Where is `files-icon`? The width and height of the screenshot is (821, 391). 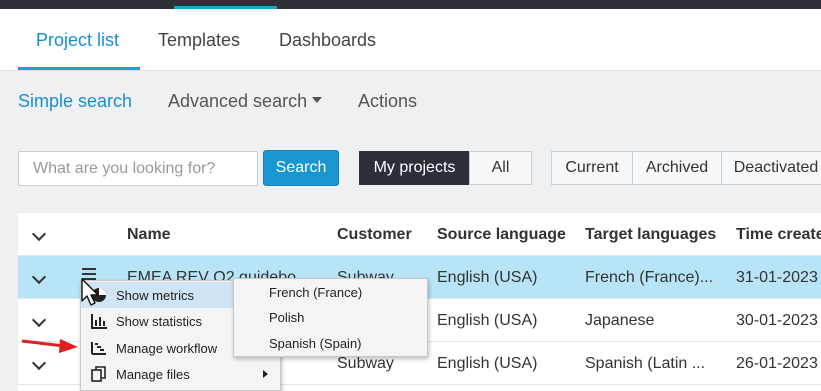 files-icon is located at coordinates (98, 374).